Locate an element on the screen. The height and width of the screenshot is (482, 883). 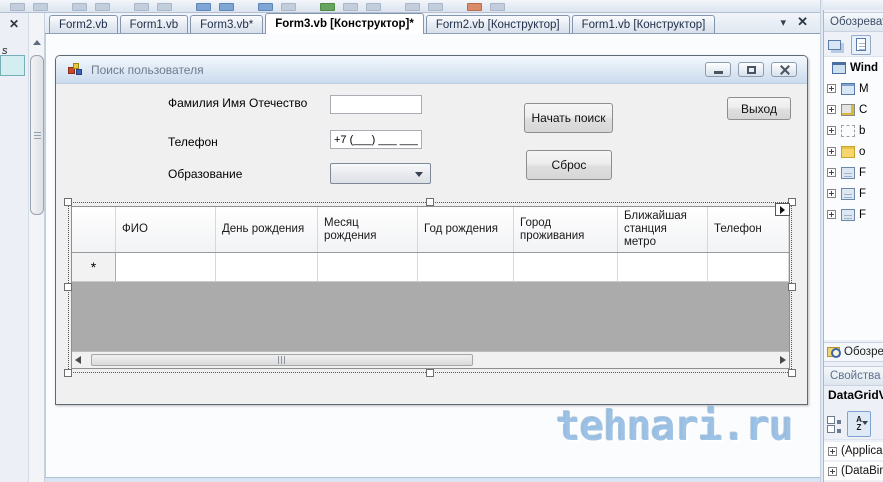
tab-form2-vb: Form2.vb is located at coordinates (83, 24).